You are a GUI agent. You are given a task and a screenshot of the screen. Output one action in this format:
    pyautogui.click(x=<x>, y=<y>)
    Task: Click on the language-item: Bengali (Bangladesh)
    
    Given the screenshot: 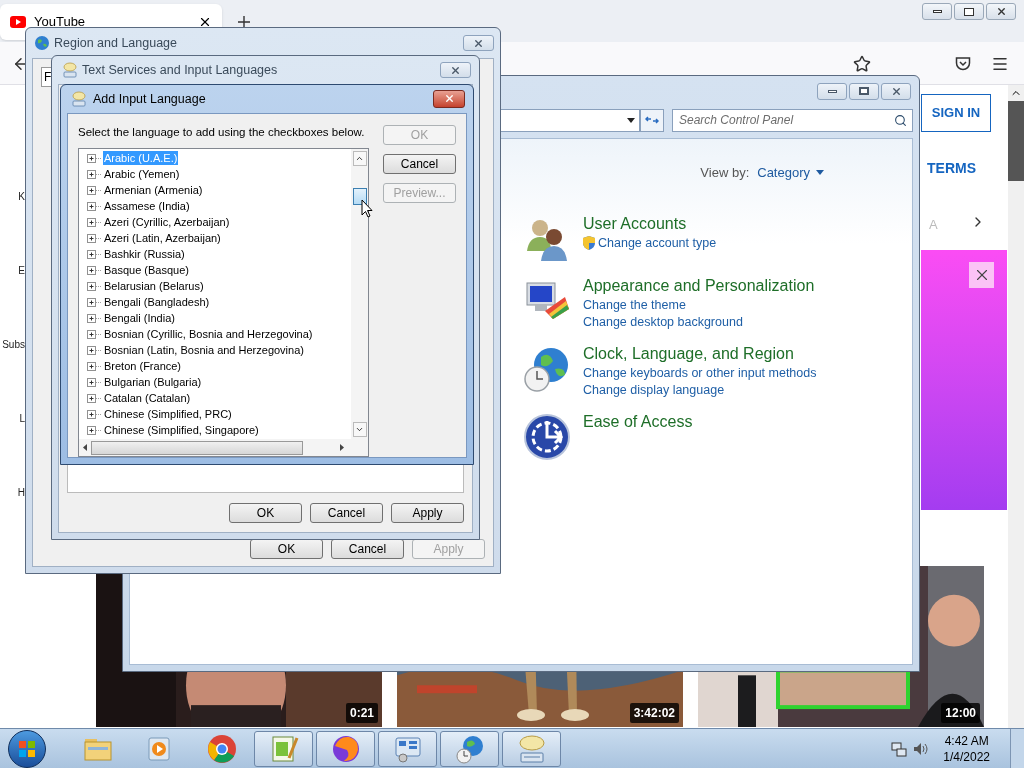 What is the action you would take?
    pyautogui.click(x=157, y=302)
    